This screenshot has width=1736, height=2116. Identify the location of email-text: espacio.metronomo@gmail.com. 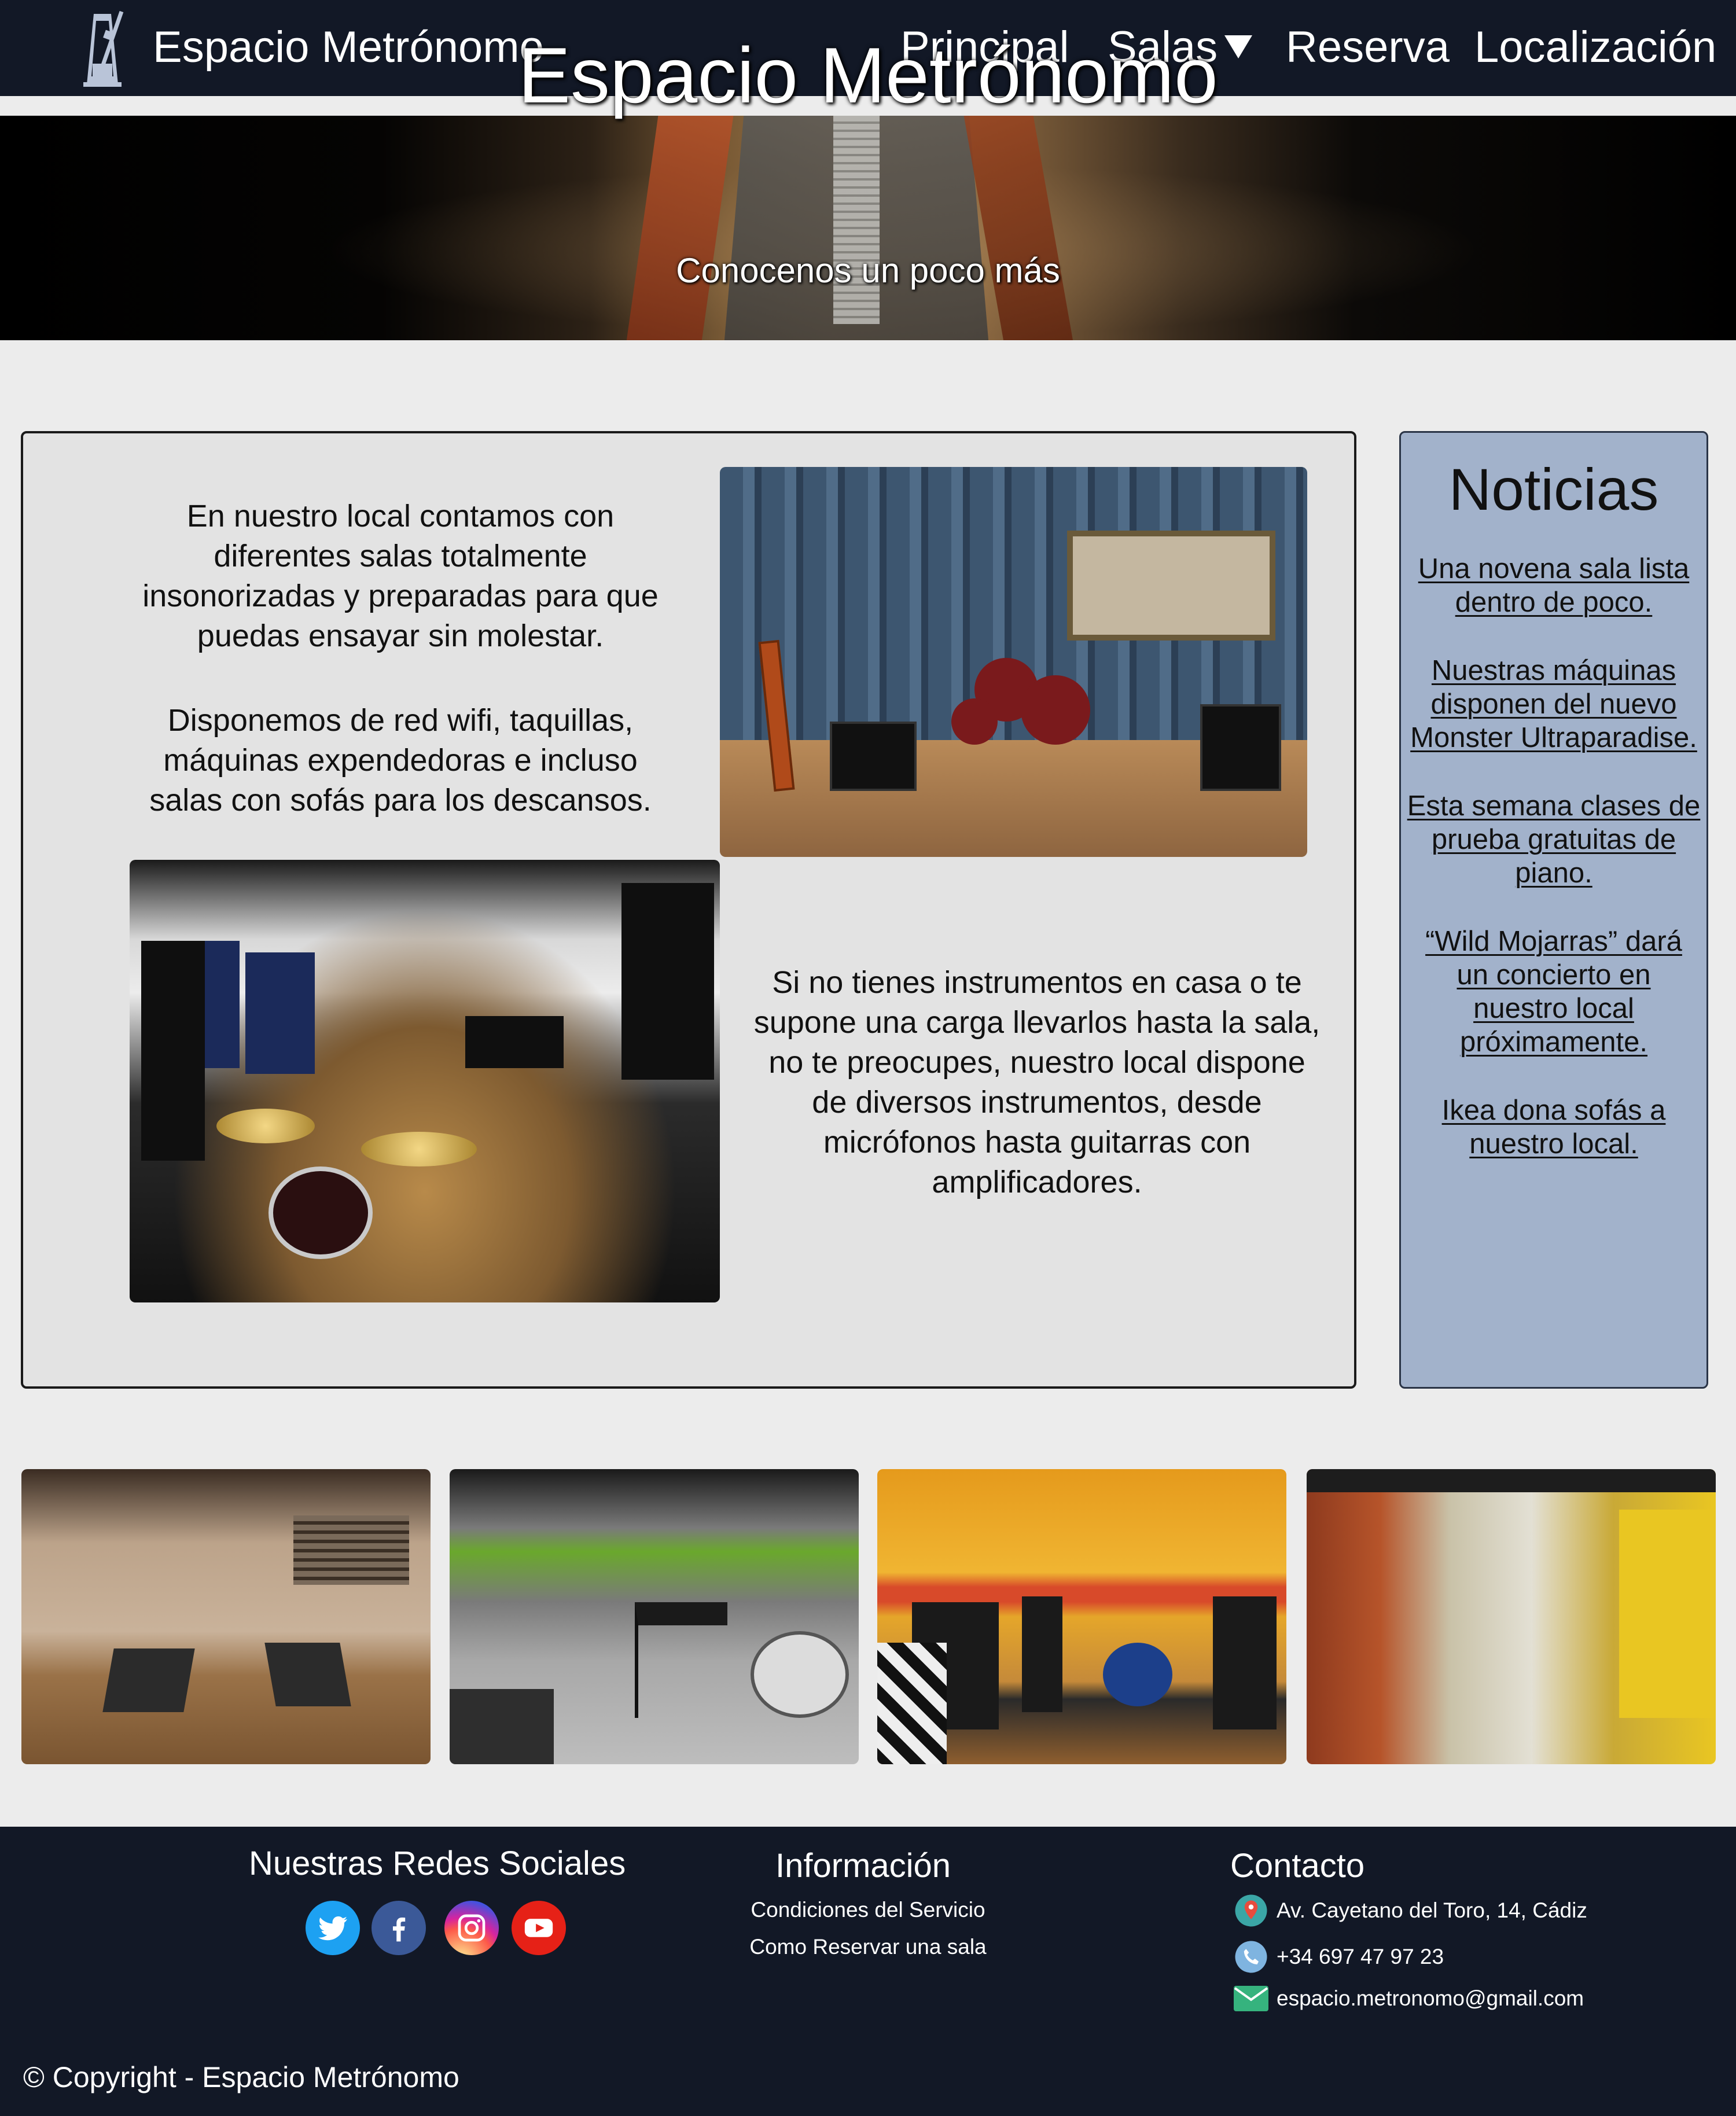
(1430, 1998).